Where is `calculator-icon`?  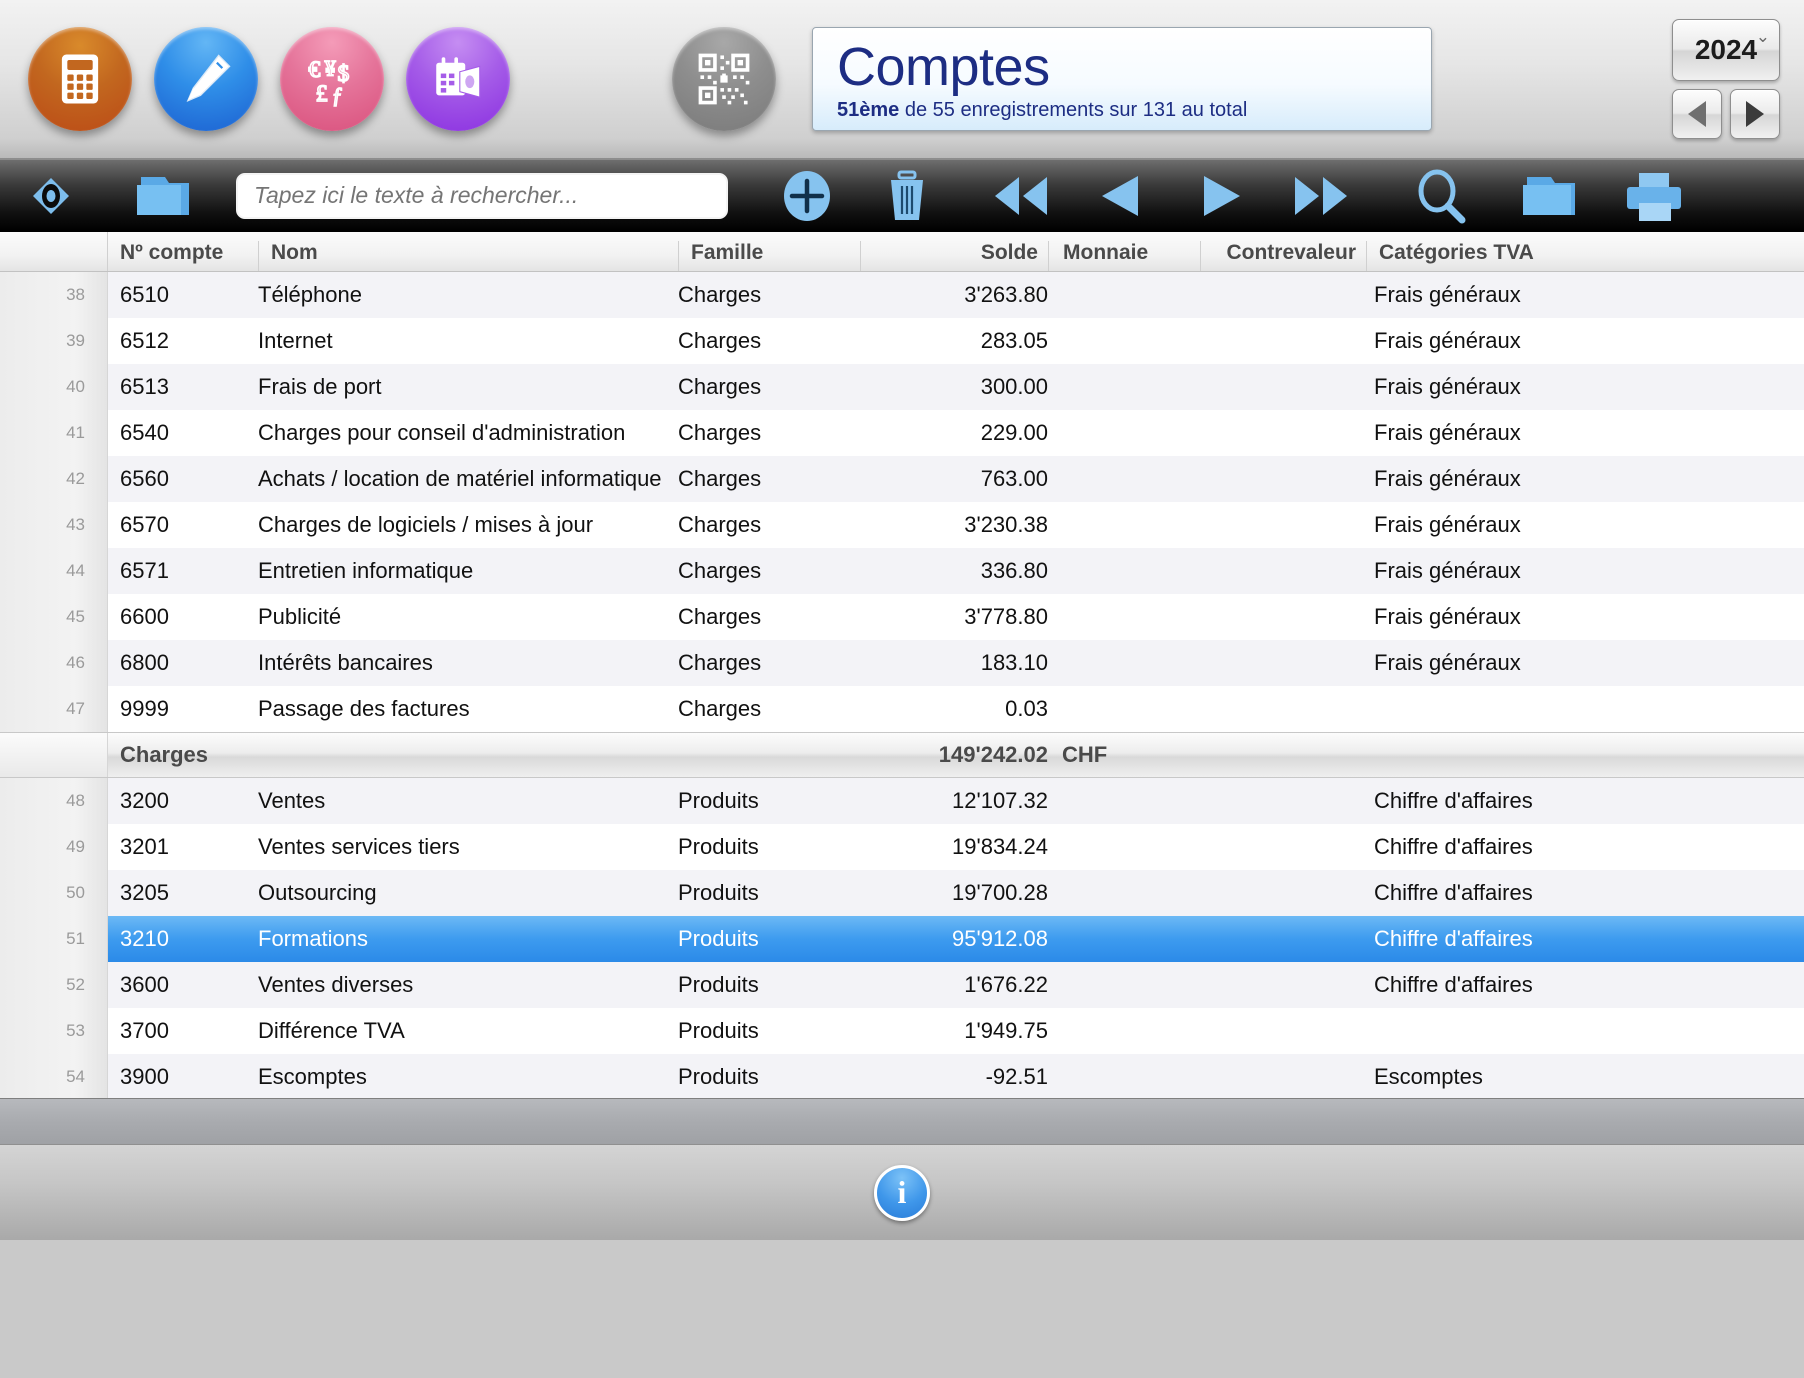 calculator-icon is located at coordinates (80, 79).